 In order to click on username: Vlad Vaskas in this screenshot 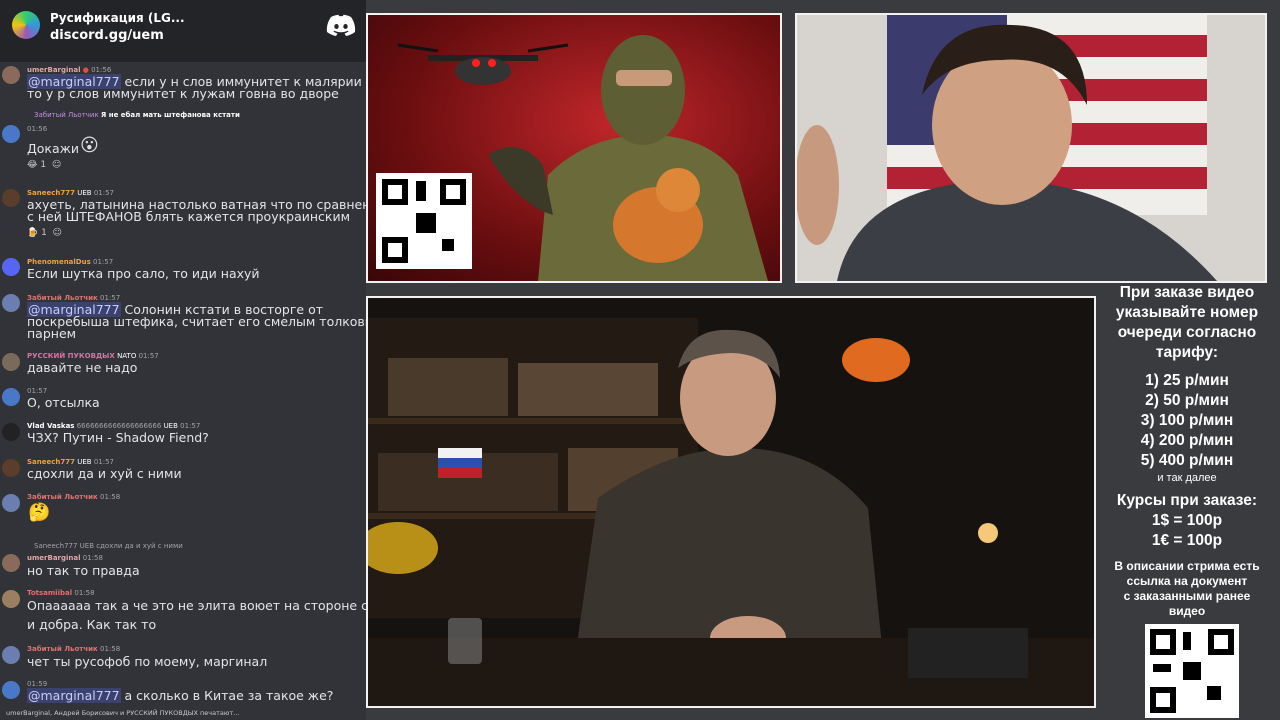, I will do `click(50, 426)`.